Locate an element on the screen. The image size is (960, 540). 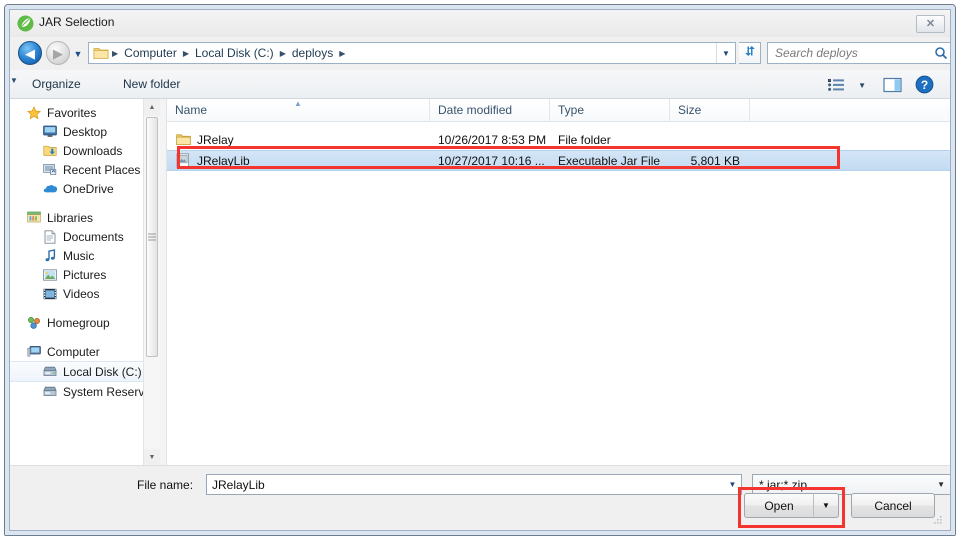
window-title: JAR Selection is located at coordinates (77, 22).